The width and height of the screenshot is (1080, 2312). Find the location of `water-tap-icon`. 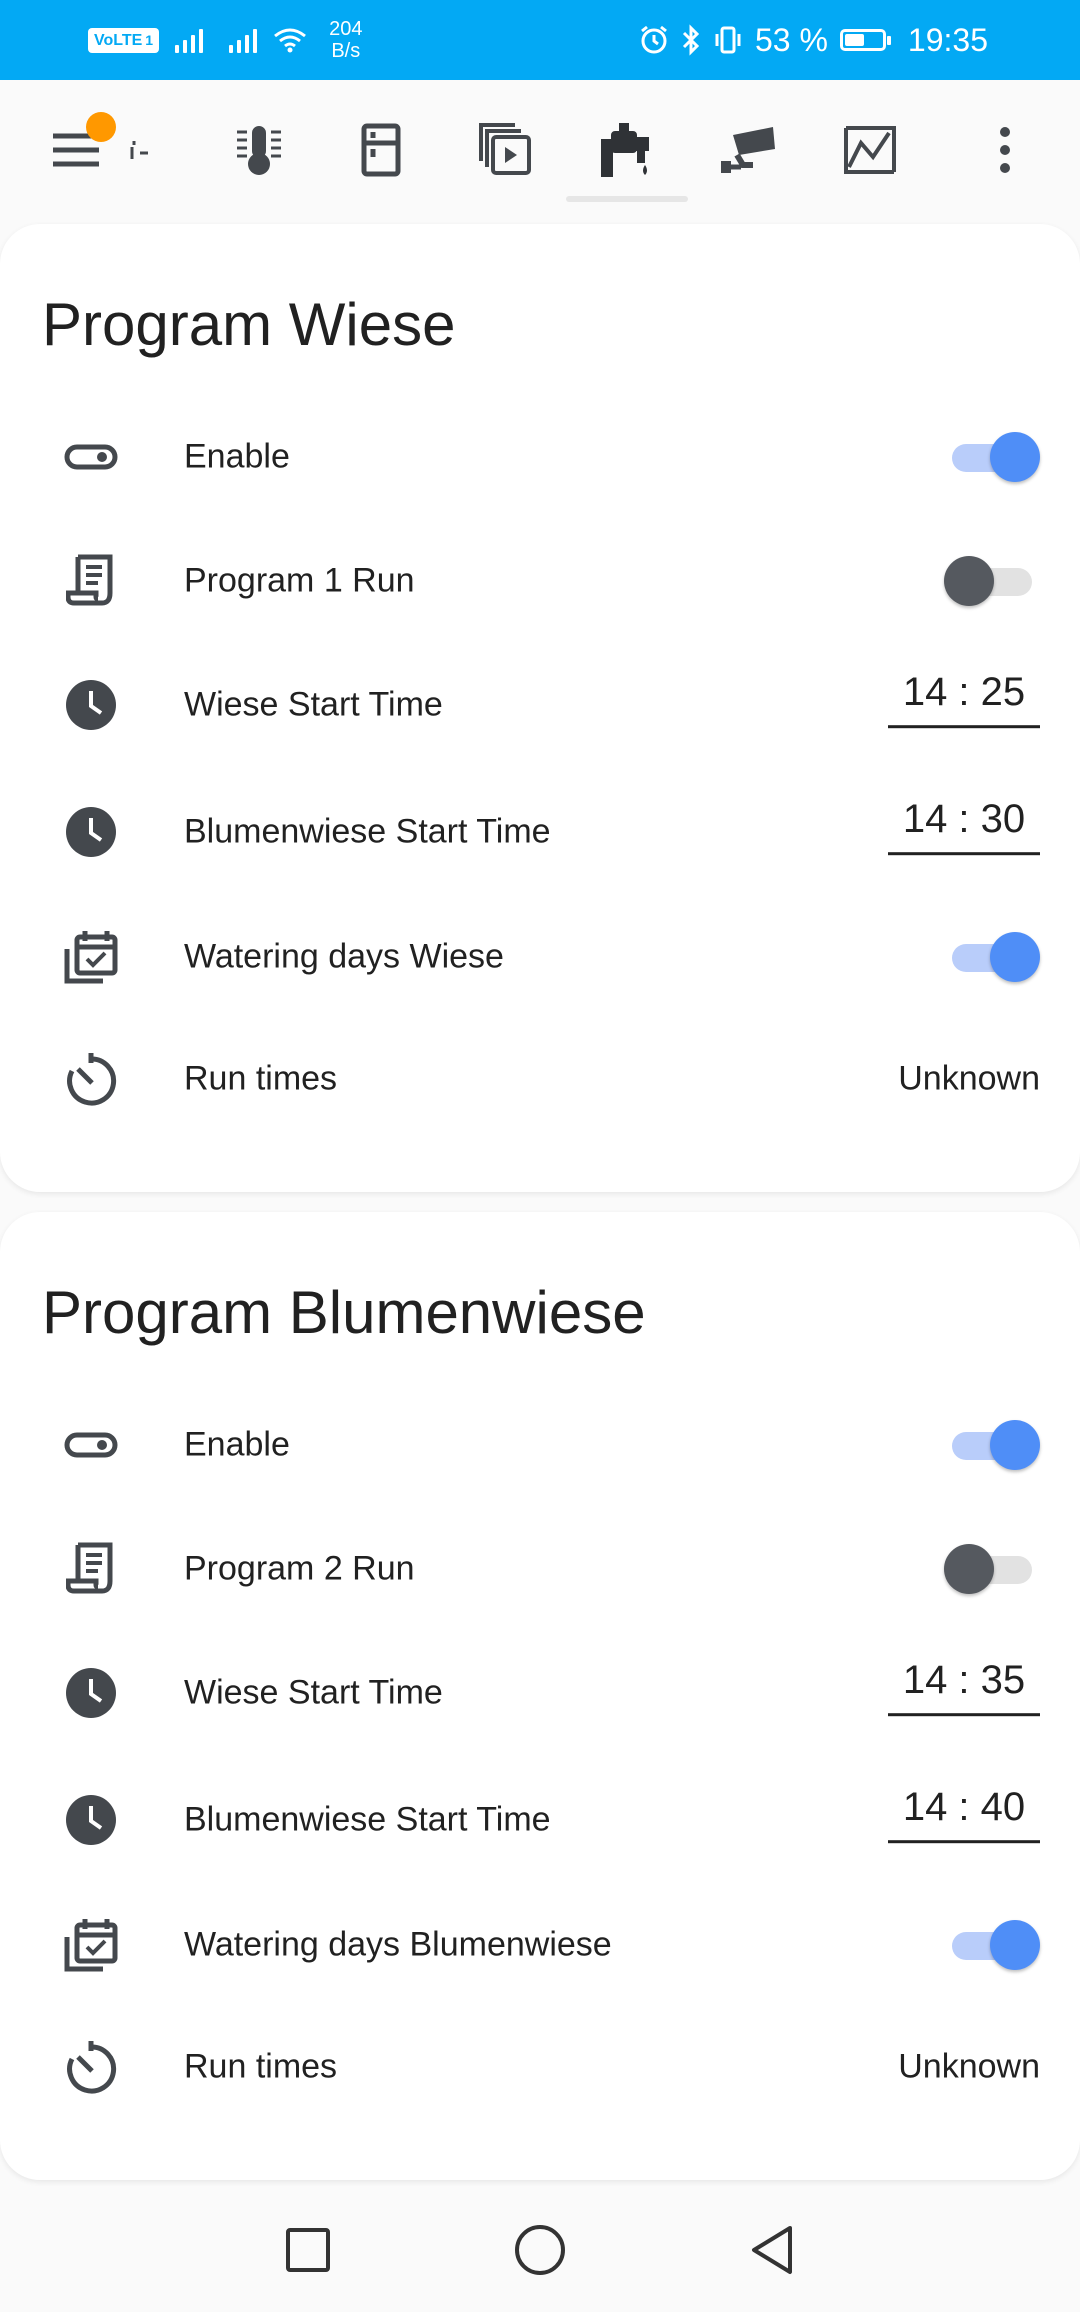

water-tap-icon is located at coordinates (625, 150).